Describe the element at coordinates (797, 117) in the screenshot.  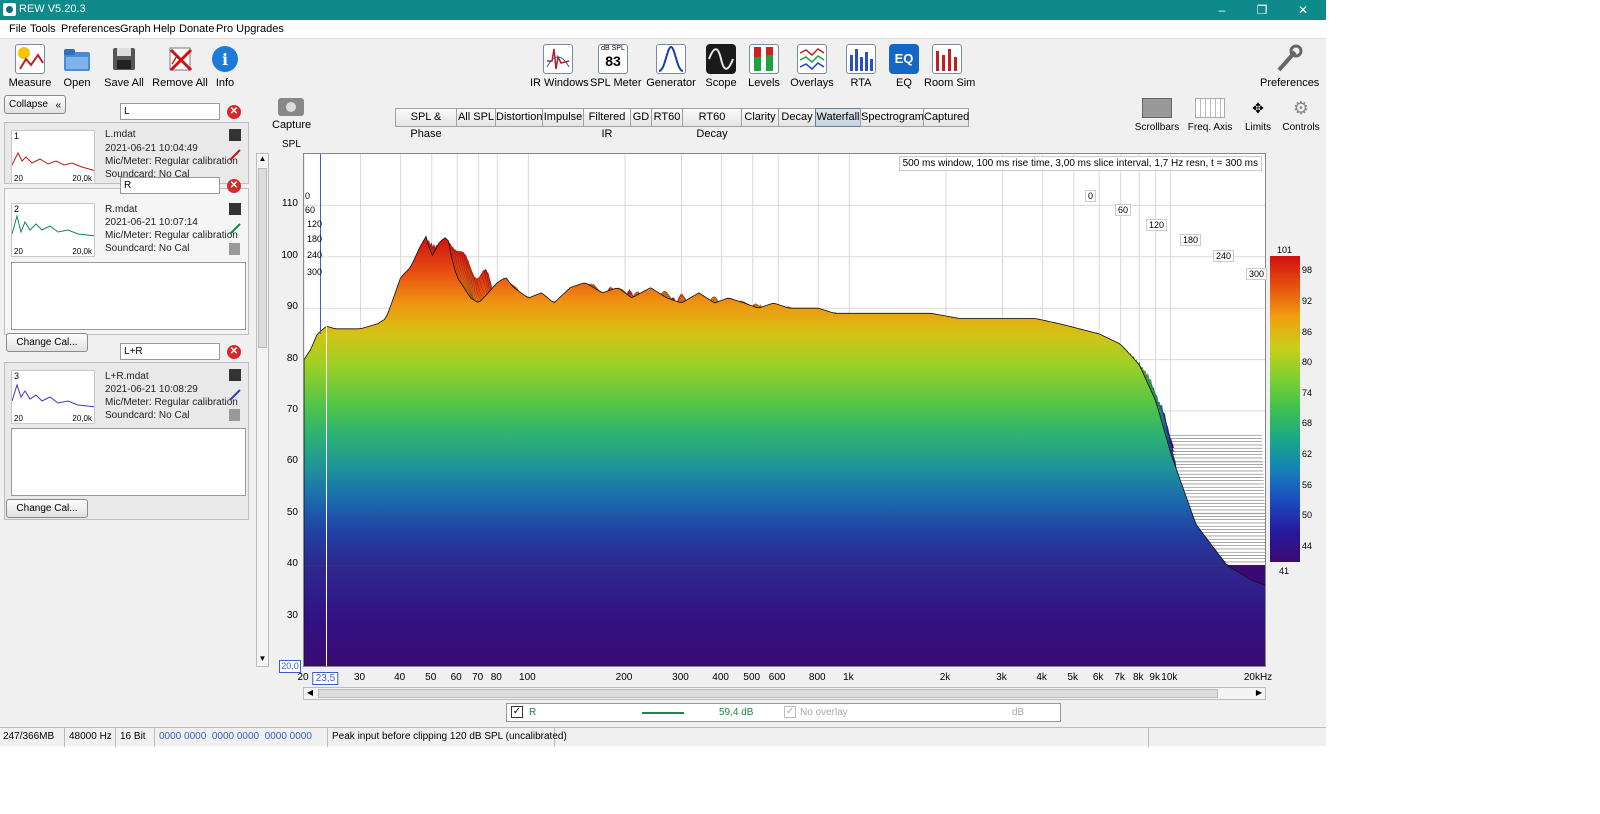
I see `tab-decay: Decay` at that location.